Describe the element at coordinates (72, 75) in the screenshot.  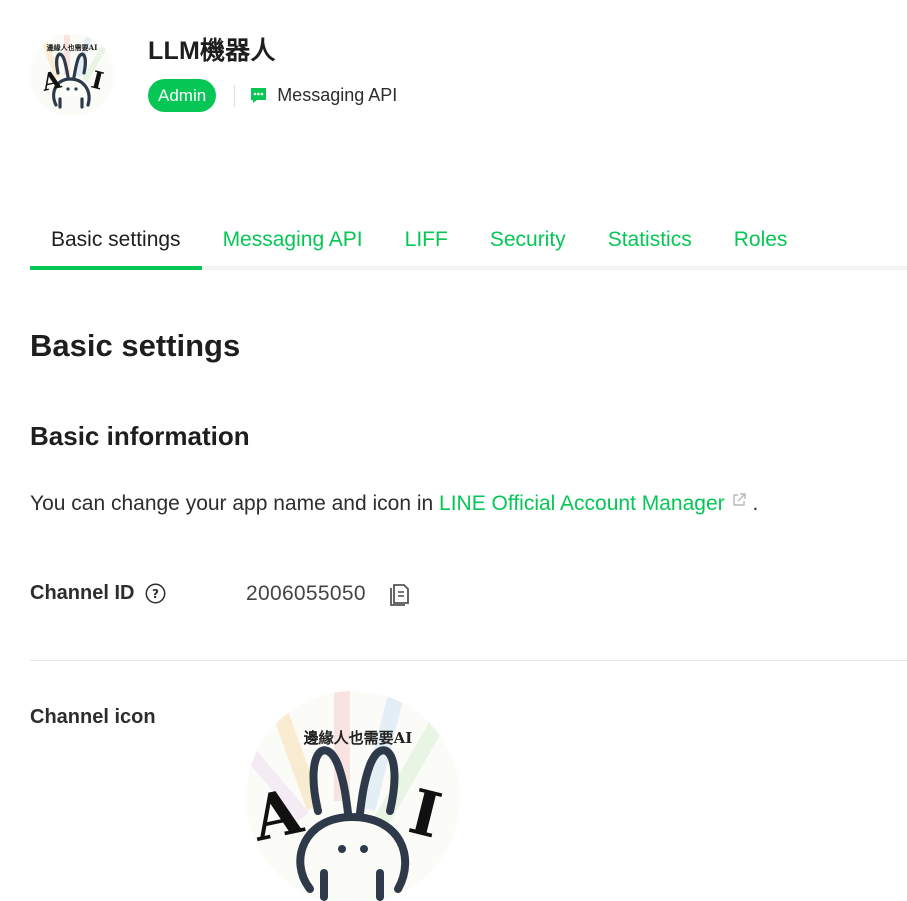
I see `channel-avatar: 邊緣人也需要AI A I` at that location.